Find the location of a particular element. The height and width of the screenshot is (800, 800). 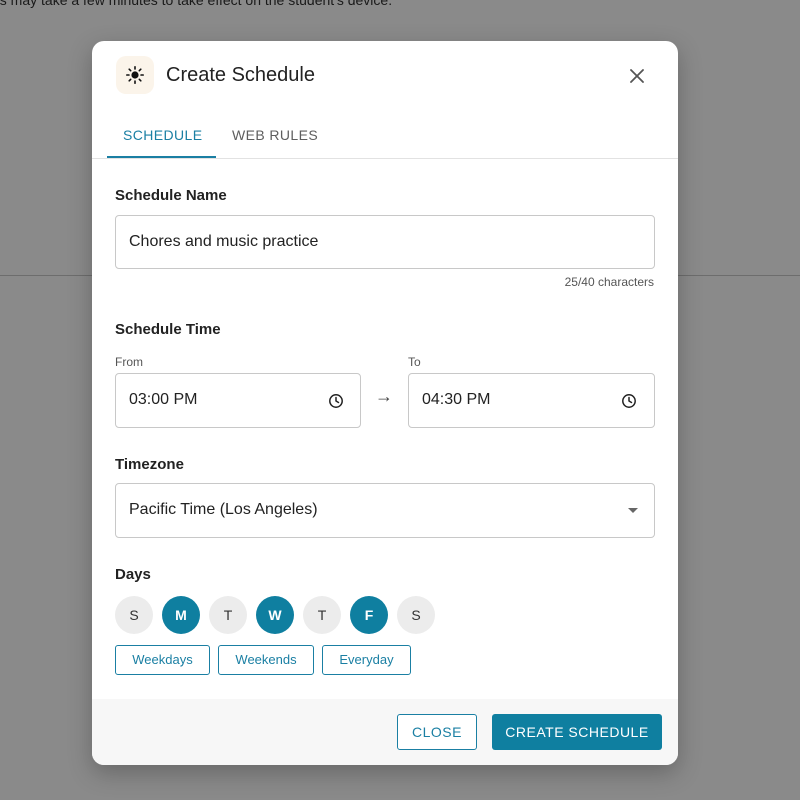

from-label: From is located at coordinates (129, 362).